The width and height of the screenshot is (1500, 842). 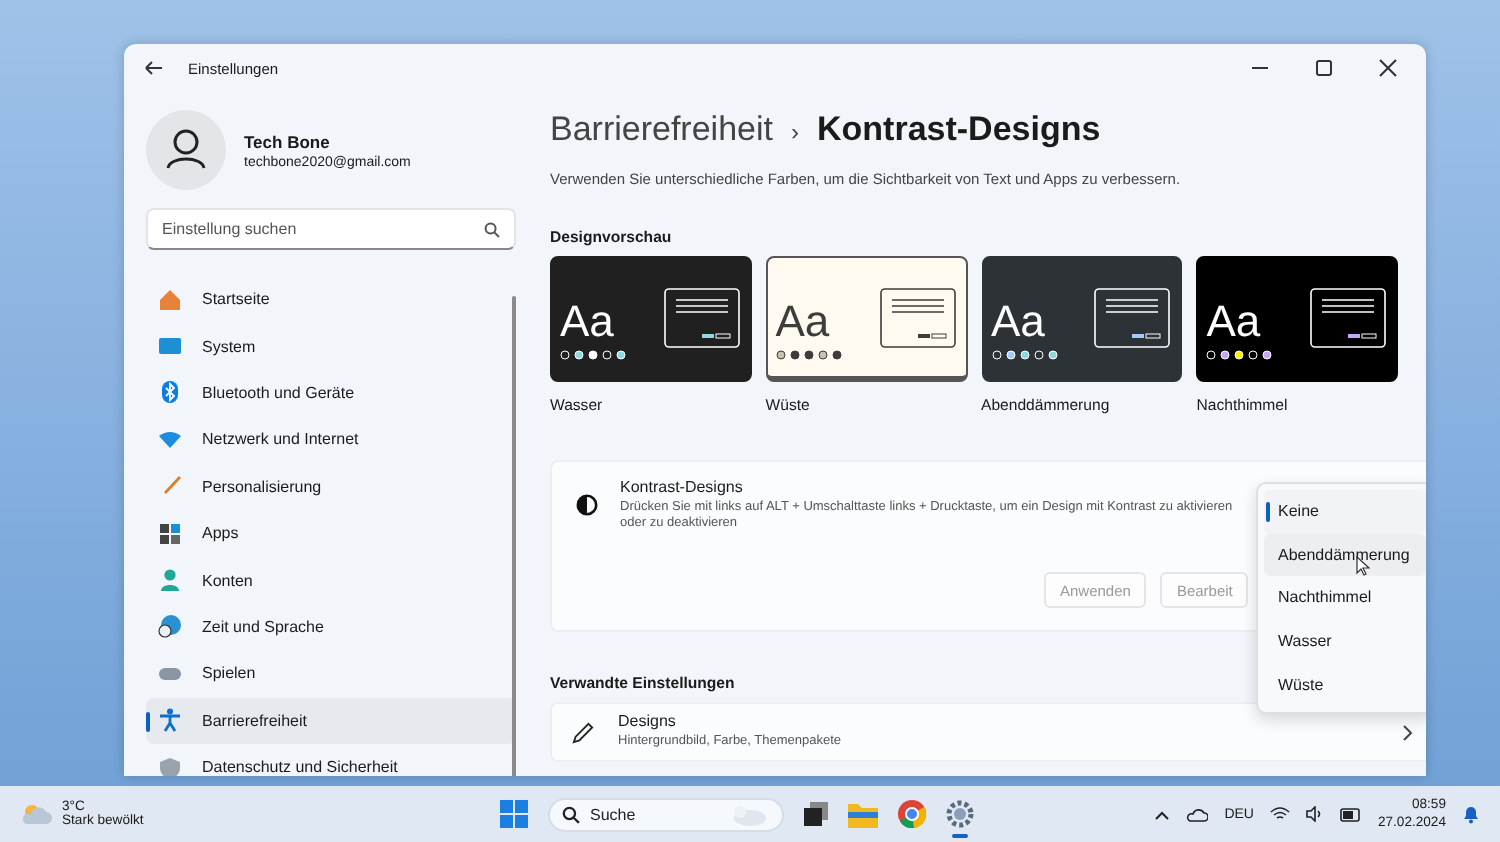 What do you see at coordinates (1471, 814) in the screenshot?
I see `bell-icon` at bounding box center [1471, 814].